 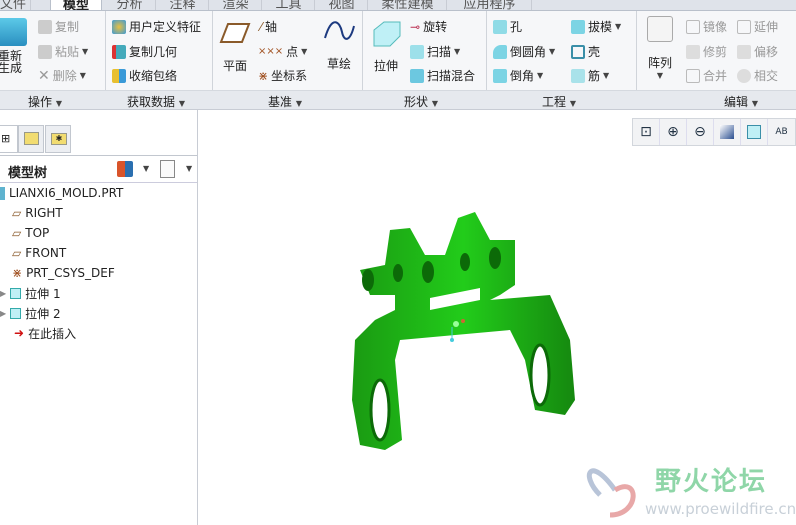 What do you see at coordinates (757, 75) in the screenshot?
I see `intersect-button: 相交` at bounding box center [757, 75].